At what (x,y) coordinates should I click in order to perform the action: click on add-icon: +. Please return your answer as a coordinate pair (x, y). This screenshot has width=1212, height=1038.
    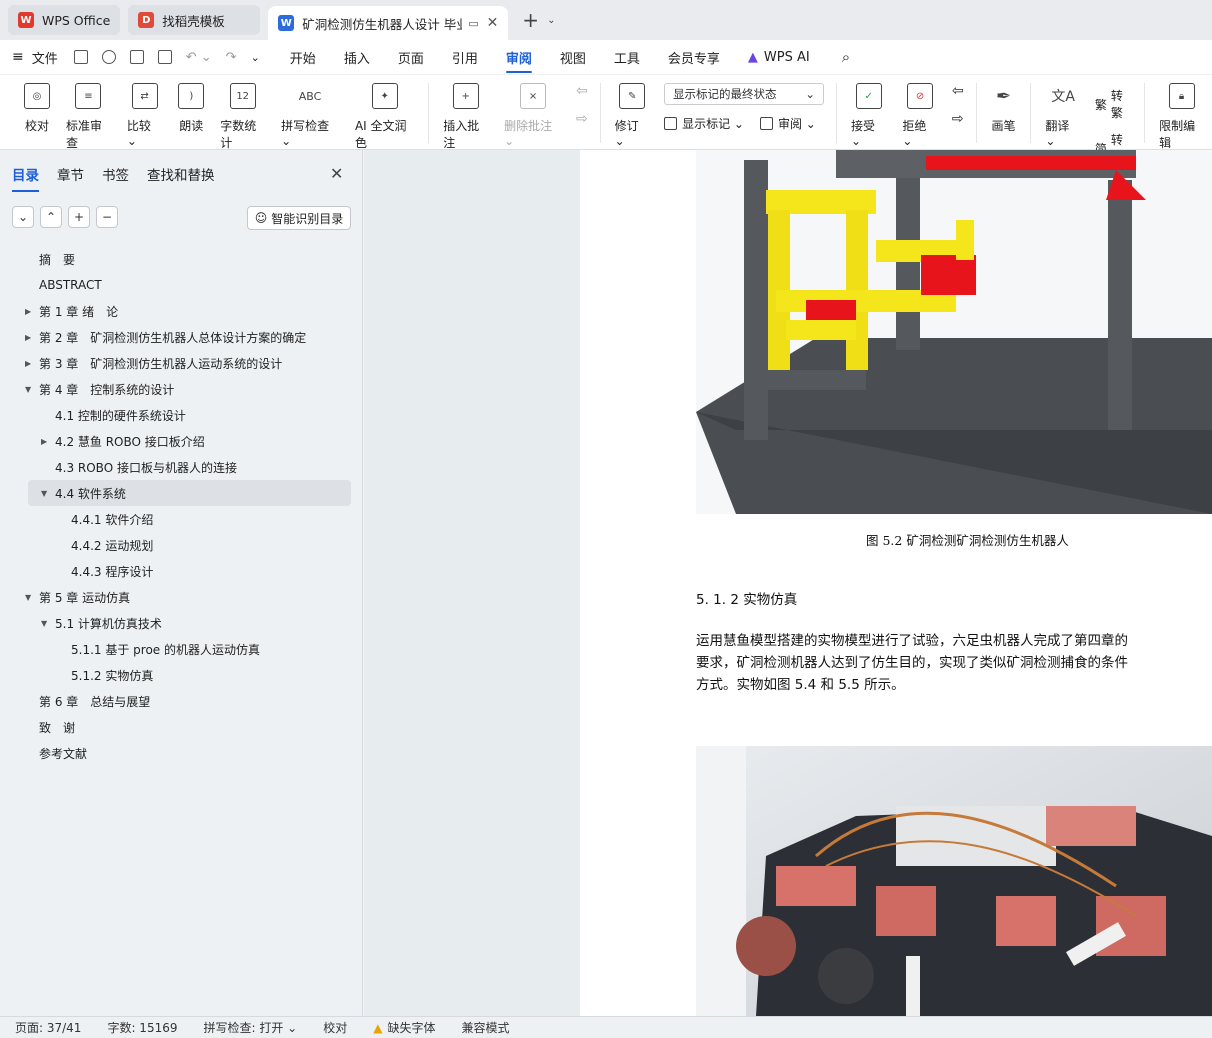
    Looking at the image, I should click on (79, 217).